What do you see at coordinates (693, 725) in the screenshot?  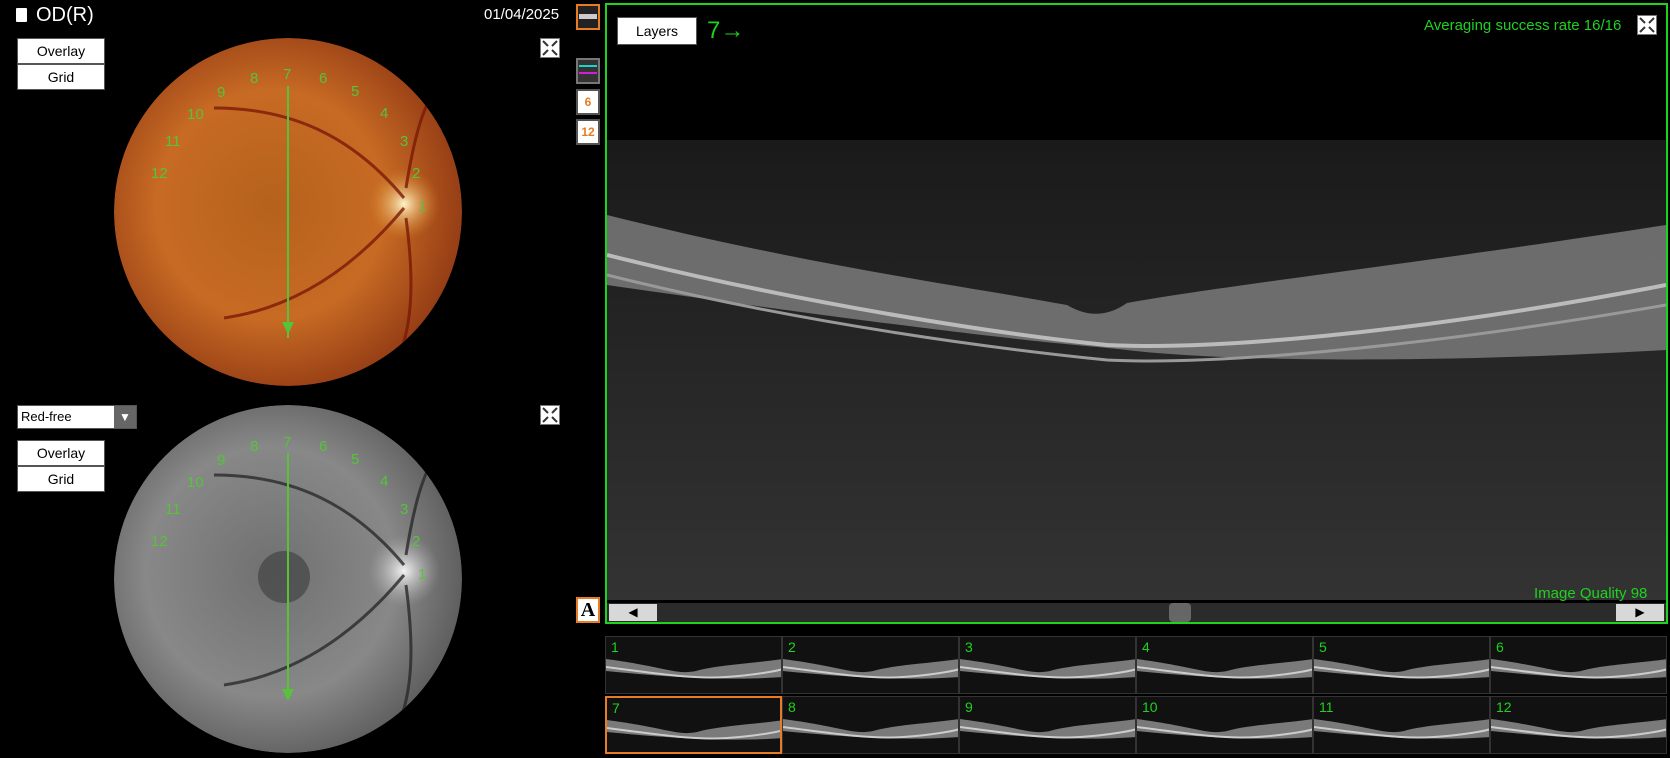 I see `oct-thumbnail-7: 7` at bounding box center [693, 725].